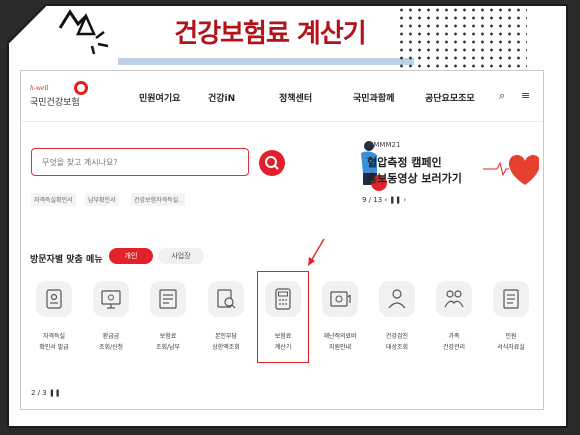  What do you see at coordinates (131, 256) in the screenshot?
I see `tab-personal: 개인` at bounding box center [131, 256].